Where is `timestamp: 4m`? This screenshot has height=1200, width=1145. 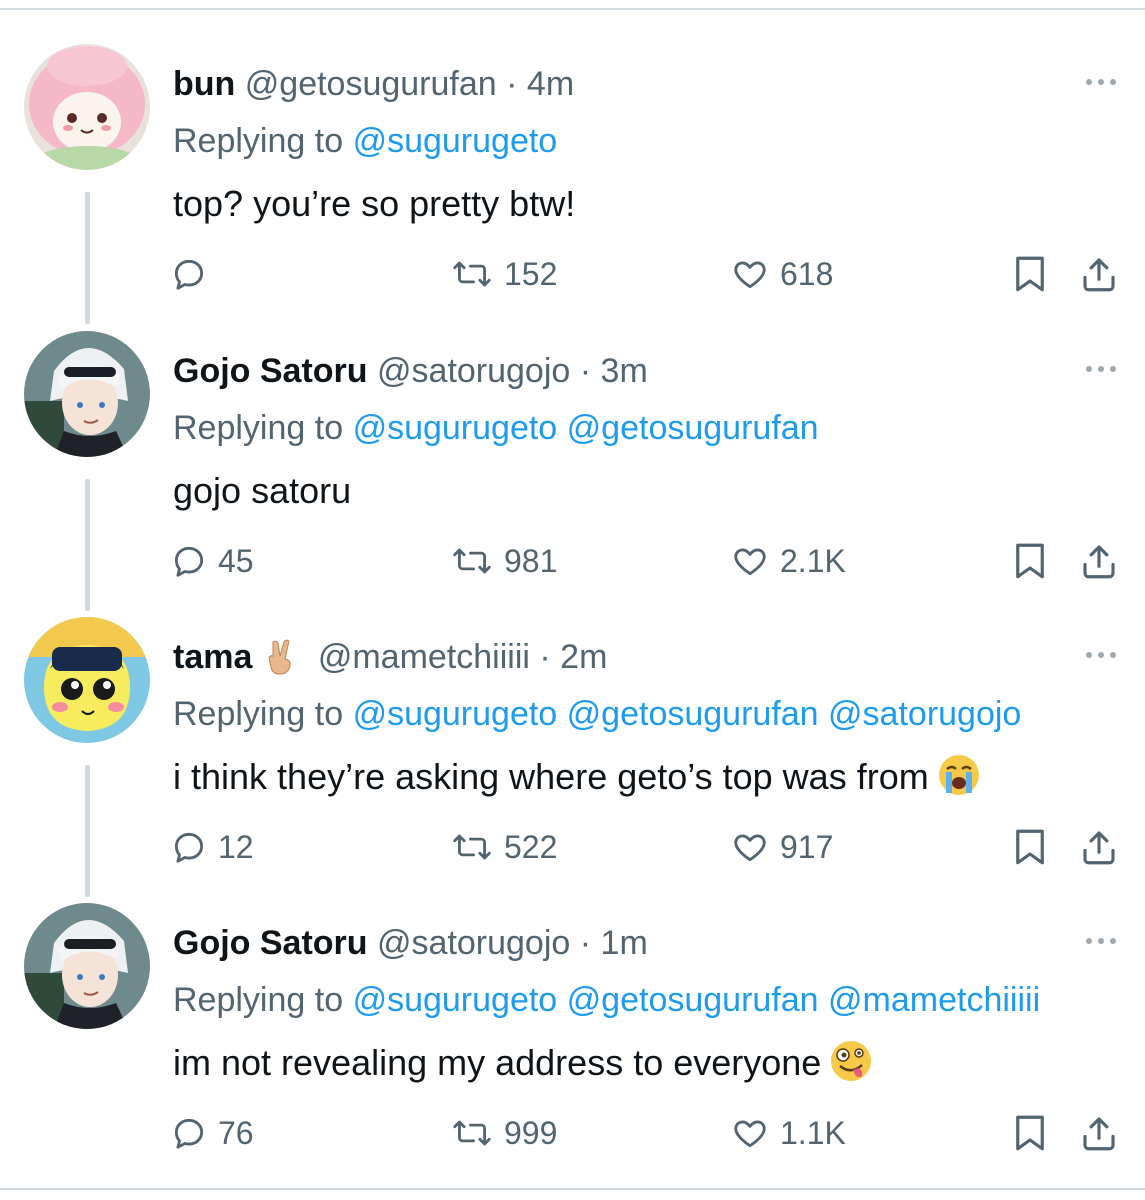
timestamp: 4m is located at coordinates (550, 84).